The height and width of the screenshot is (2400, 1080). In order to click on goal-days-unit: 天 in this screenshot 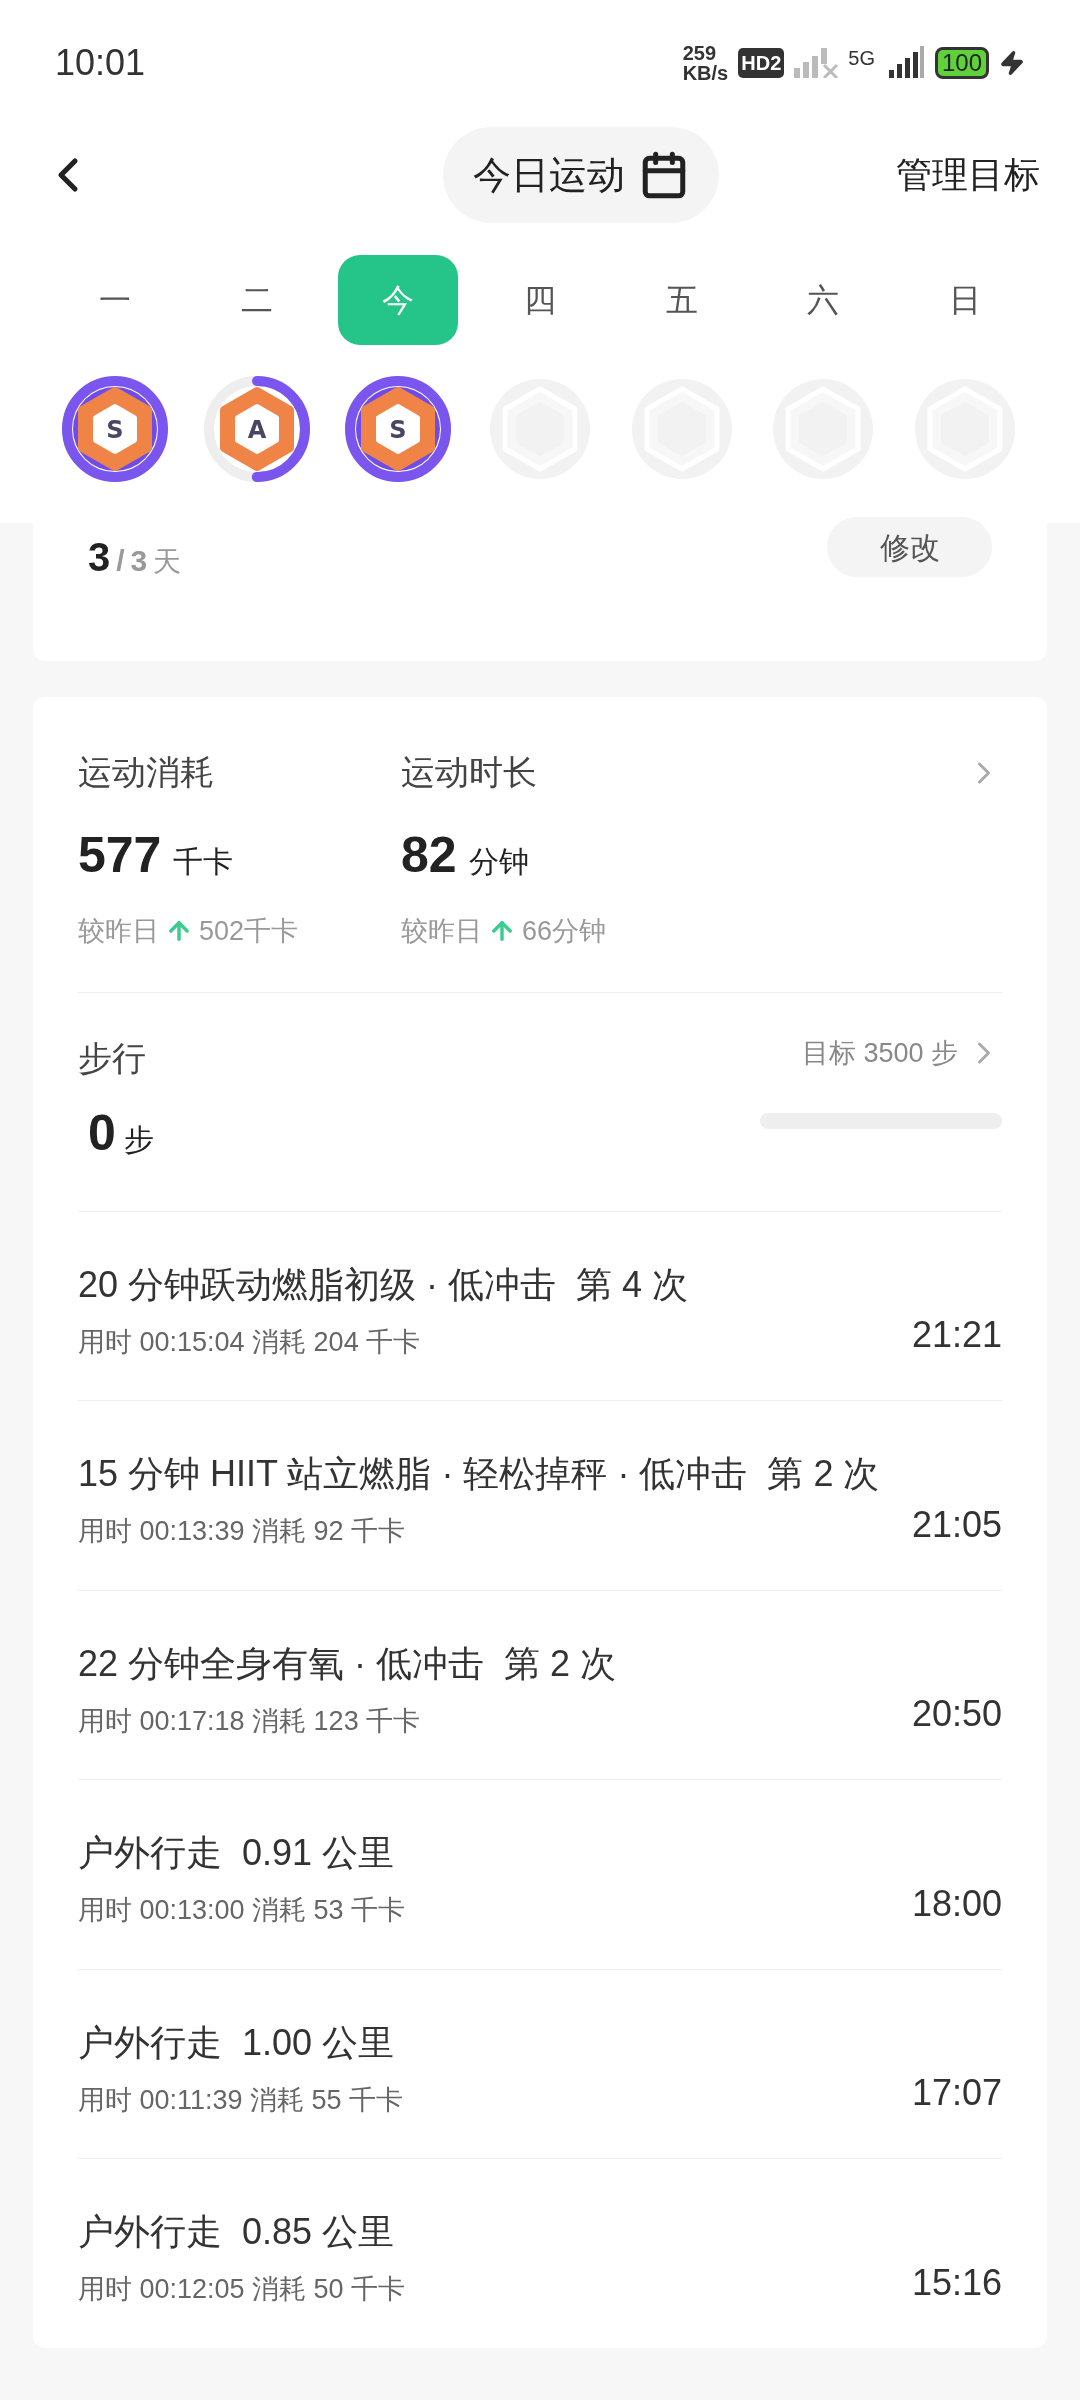, I will do `click(167, 562)`.